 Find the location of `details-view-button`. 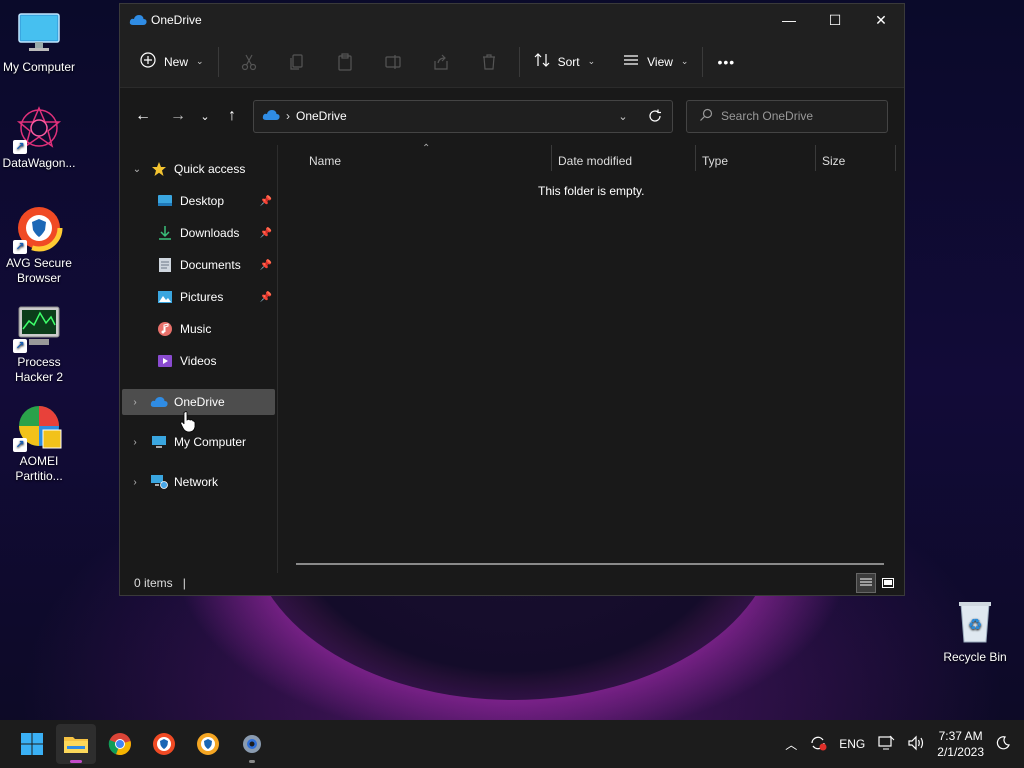

details-view-button is located at coordinates (866, 583).